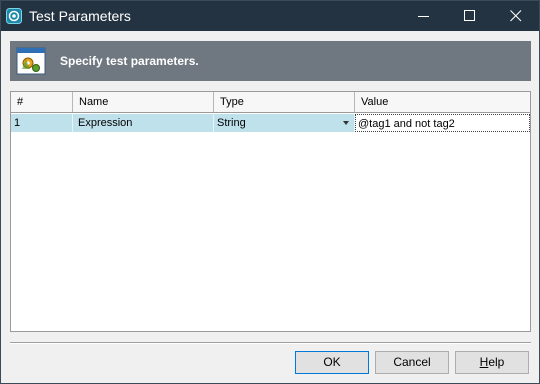 This screenshot has height=384, width=540. I want to click on maximize-button, so click(470, 16).